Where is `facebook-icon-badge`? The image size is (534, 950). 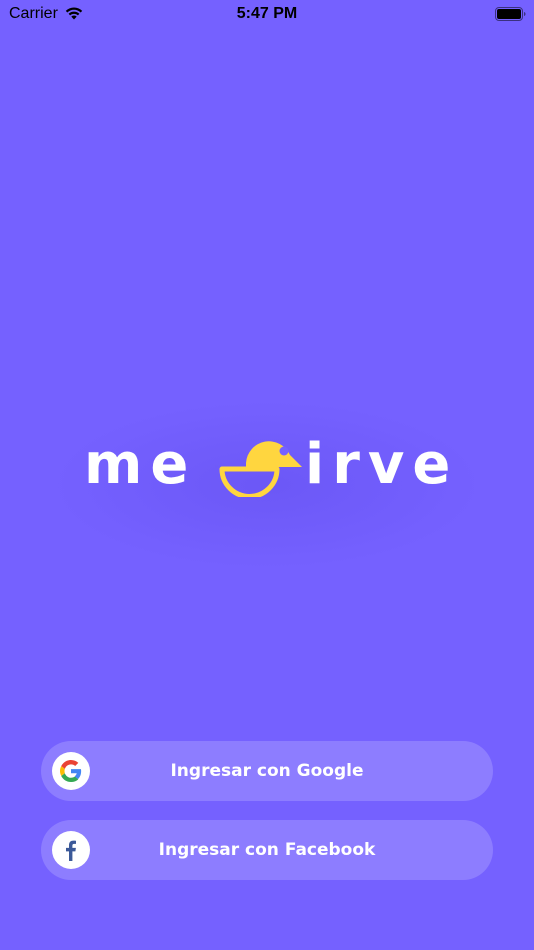
facebook-icon-badge is located at coordinates (71, 850).